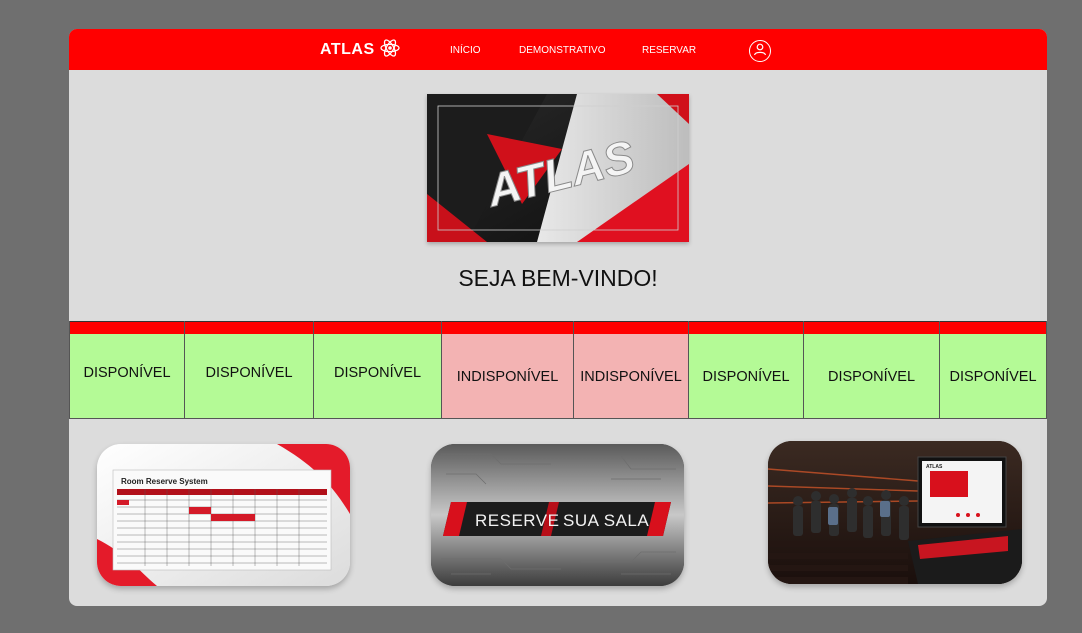  I want to click on nav-link-demonstrativo: DEMONSTRATIVO, so click(562, 50).